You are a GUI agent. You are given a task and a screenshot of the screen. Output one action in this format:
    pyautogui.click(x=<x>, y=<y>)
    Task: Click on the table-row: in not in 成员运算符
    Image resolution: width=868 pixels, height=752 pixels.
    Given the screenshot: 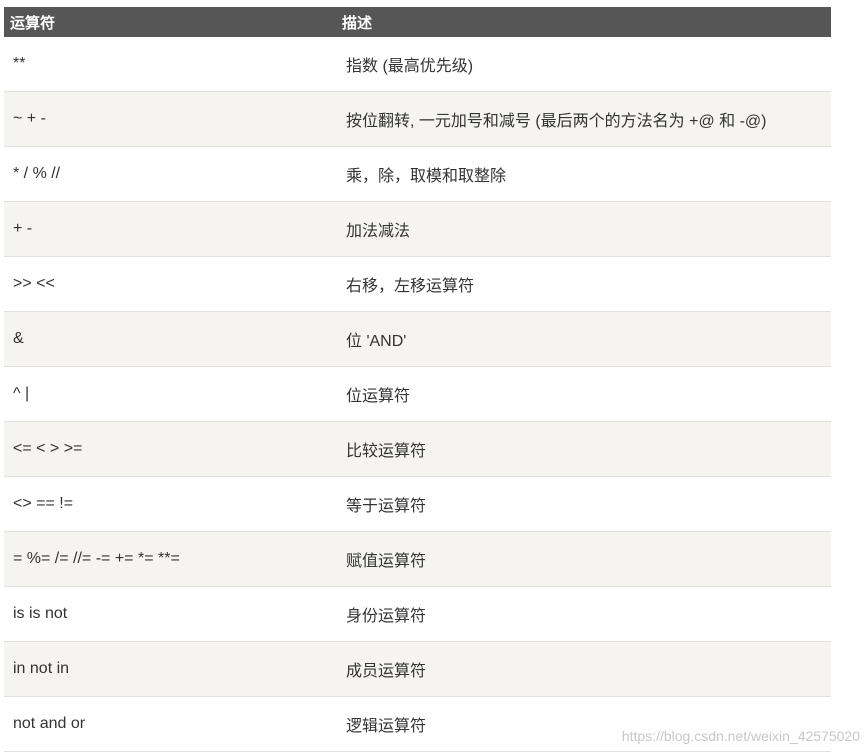 What is the action you would take?
    pyautogui.click(x=417, y=669)
    